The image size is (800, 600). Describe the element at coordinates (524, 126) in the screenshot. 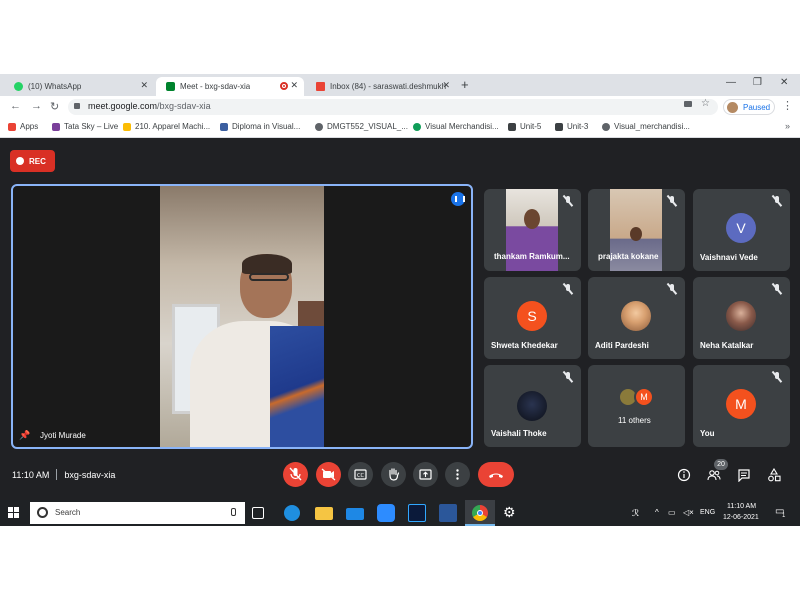

I see `bookmark-unit-5: Unit-5` at that location.